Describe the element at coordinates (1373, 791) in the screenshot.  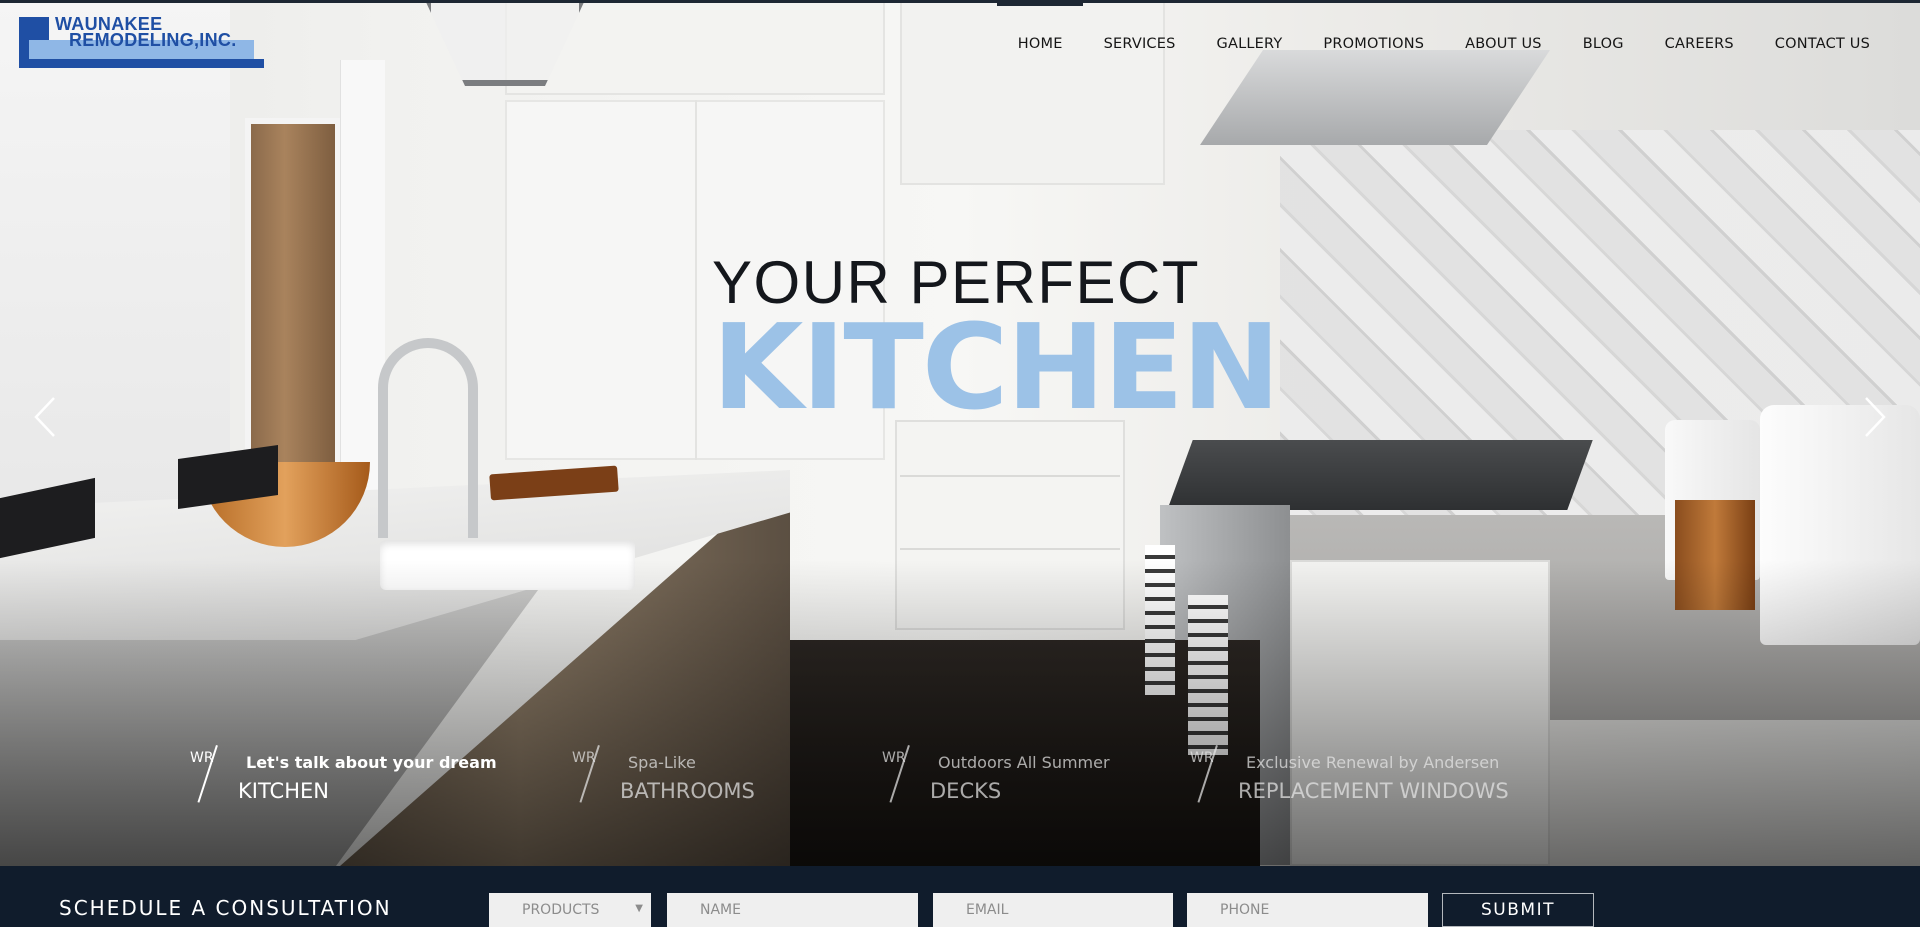
I see `slide-tab-title: REPLACEMENT WINDOWS` at that location.